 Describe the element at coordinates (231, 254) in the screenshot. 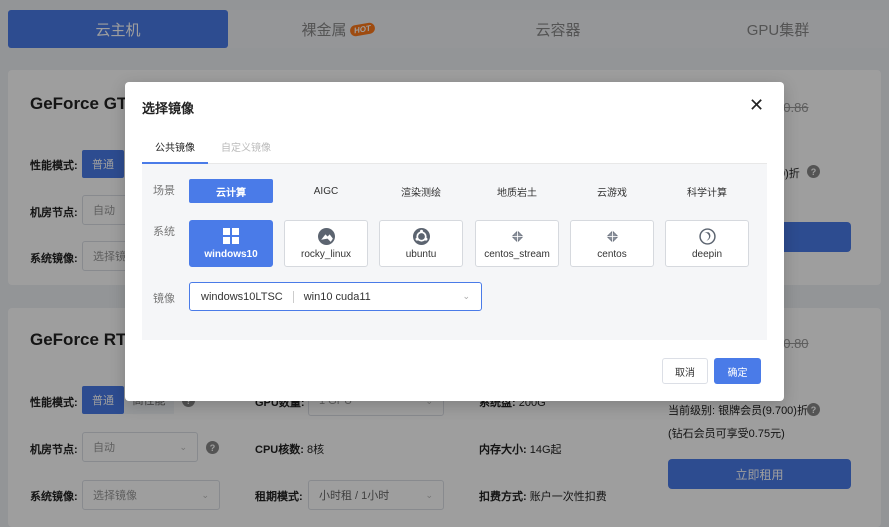

I see `os-label: windows10` at that location.